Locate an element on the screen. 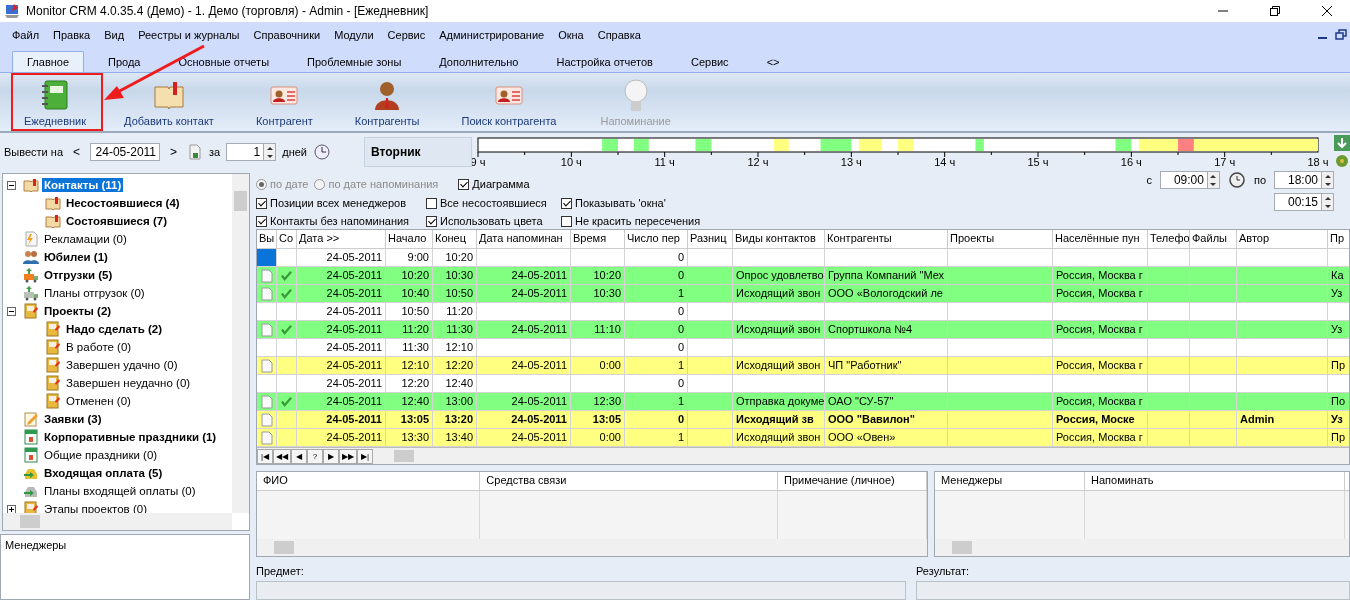 This screenshot has width=1350, height=600. column-header: Время is located at coordinates (598, 239).